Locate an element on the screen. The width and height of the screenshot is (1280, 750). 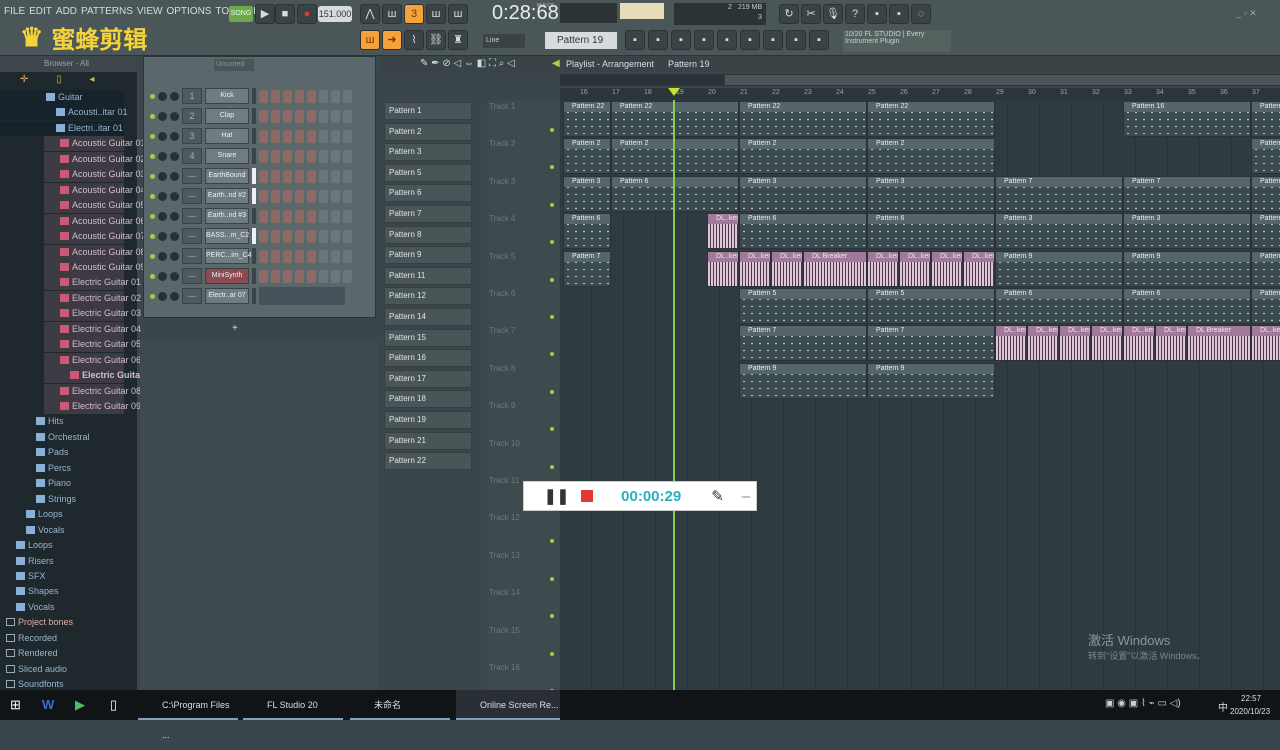
undo-icon: ↻ is located at coordinates (789, 14).